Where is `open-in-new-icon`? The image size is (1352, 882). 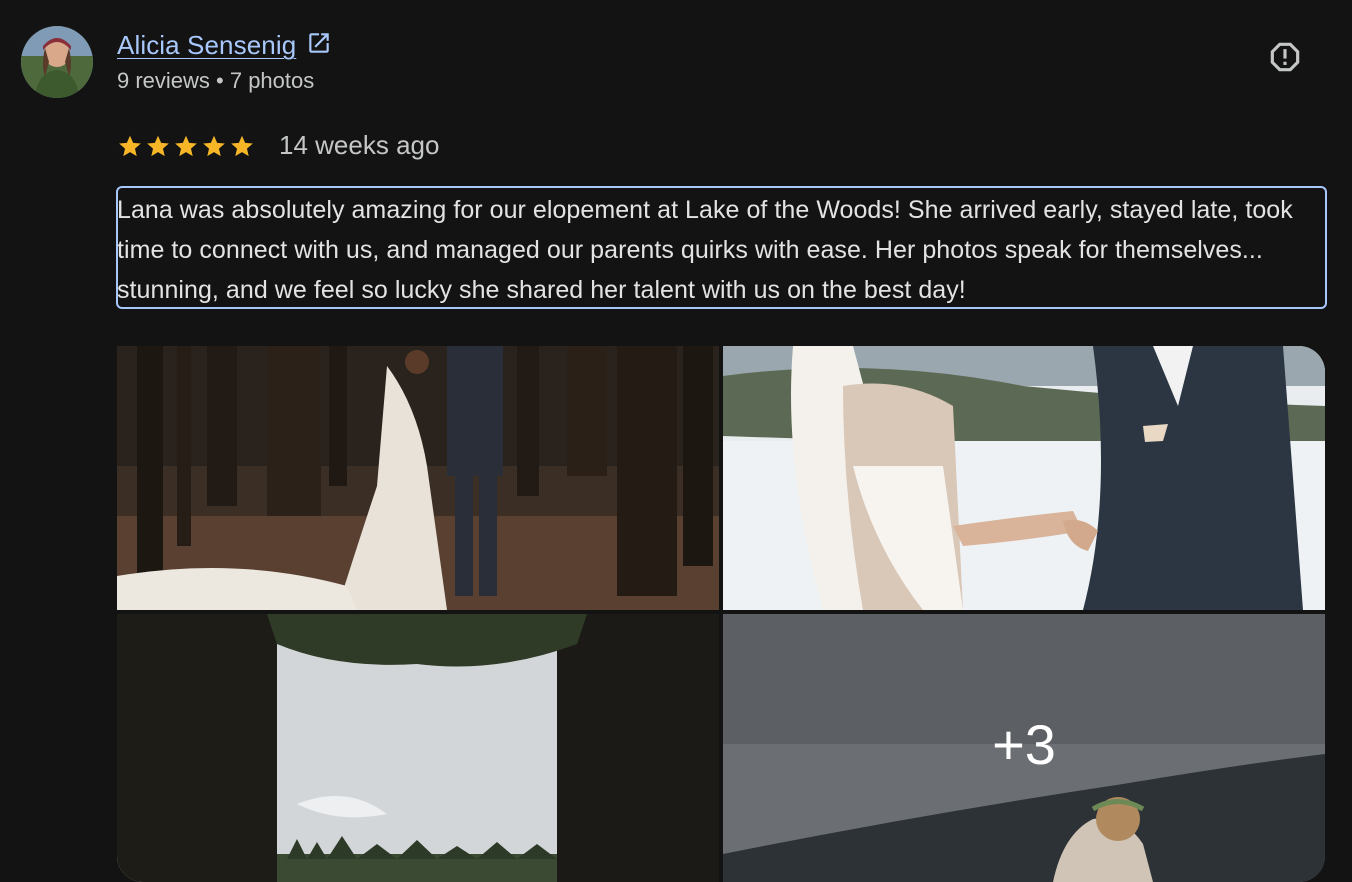
open-in-new-icon is located at coordinates (319, 45).